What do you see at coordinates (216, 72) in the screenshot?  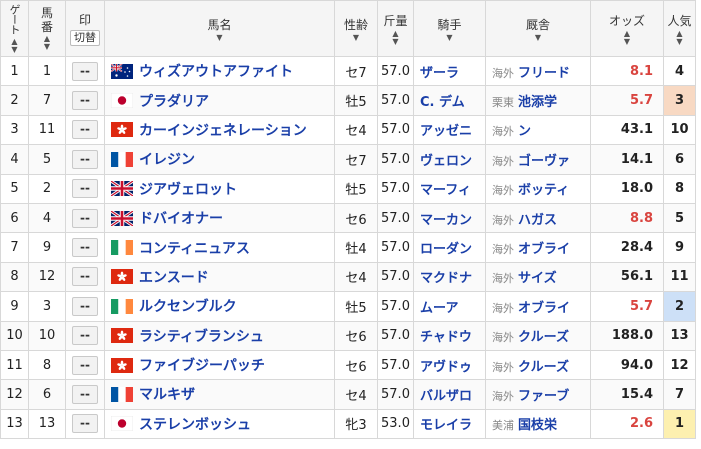 I see `horse-name-link: ウィズアウトアファイト` at bounding box center [216, 72].